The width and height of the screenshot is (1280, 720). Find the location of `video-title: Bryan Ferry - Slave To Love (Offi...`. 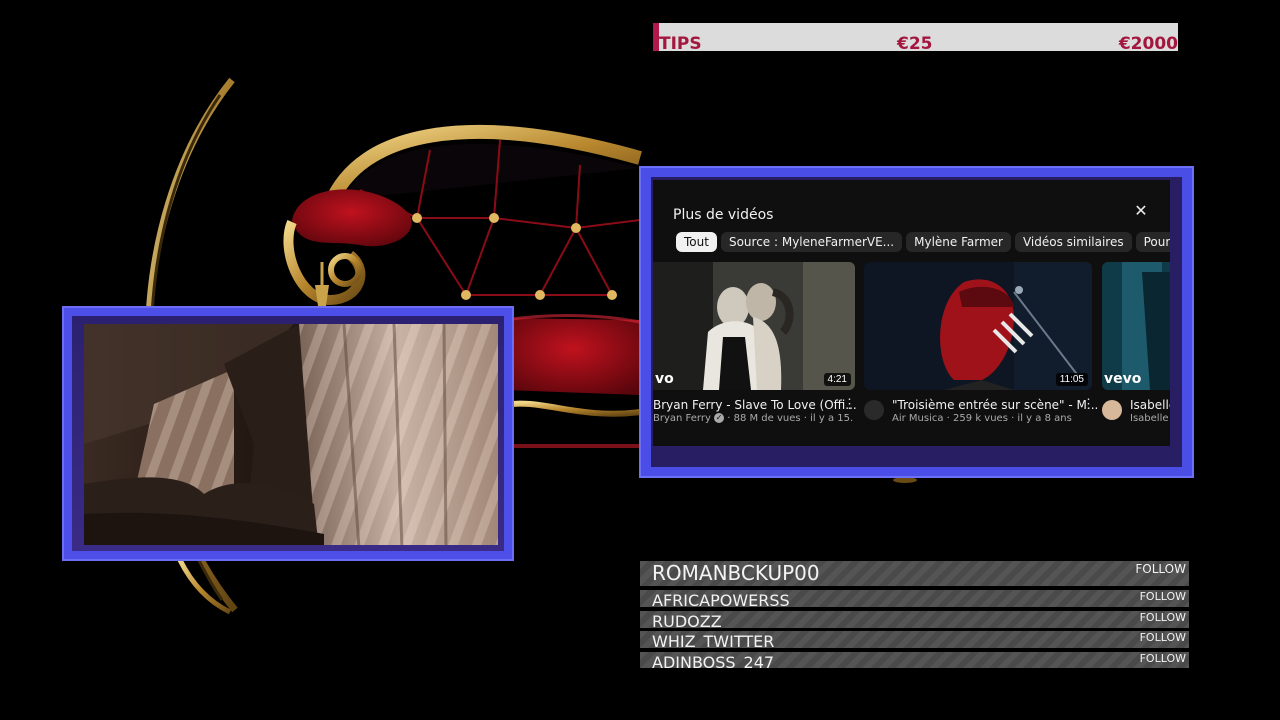

video-title: Bryan Ferry - Slave To Love (Offi... is located at coordinates (755, 405).